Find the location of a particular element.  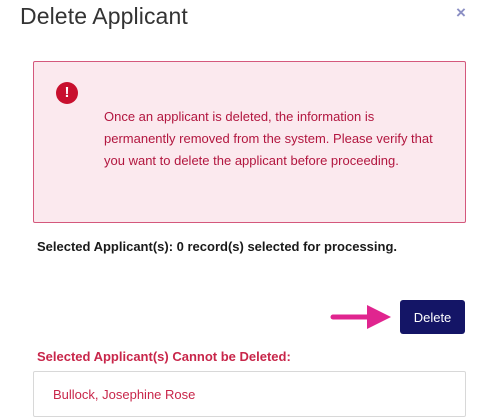

arrow-right-icon is located at coordinates (360, 317).